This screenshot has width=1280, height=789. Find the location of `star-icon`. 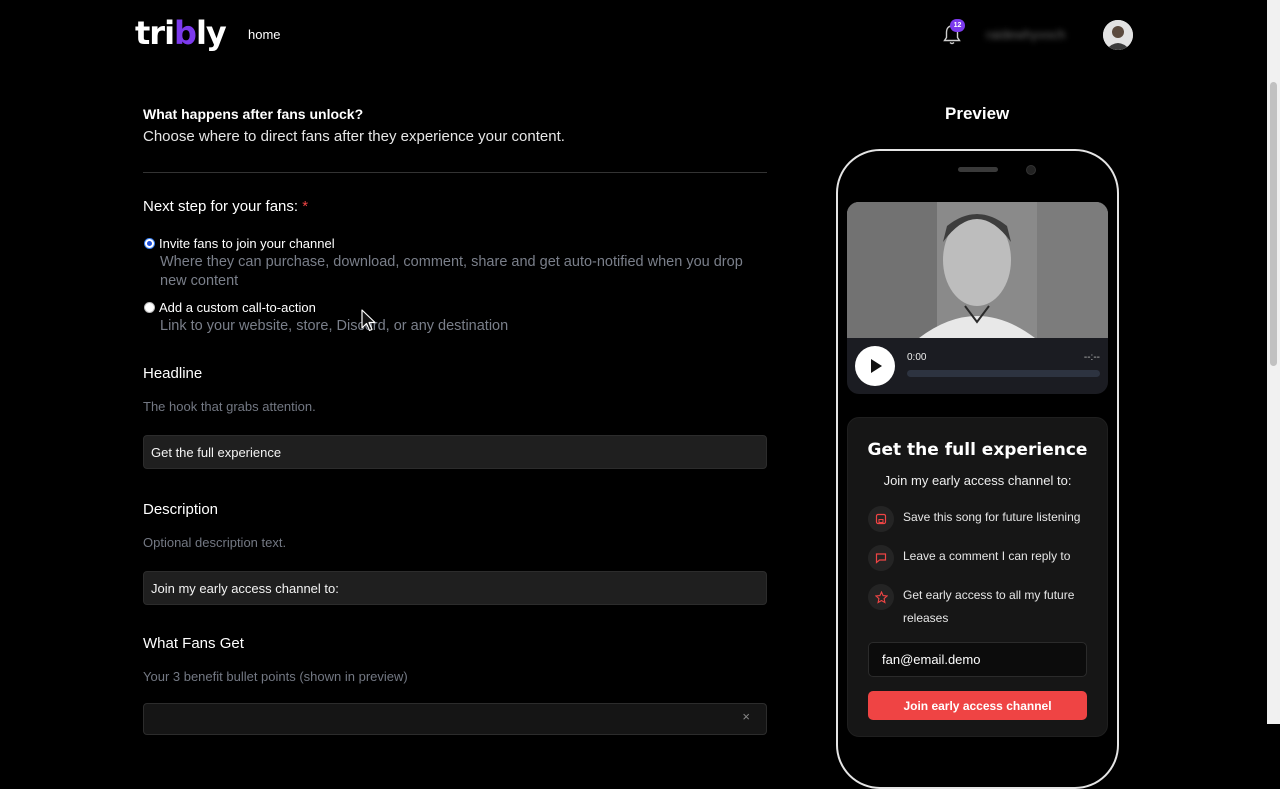

star-icon is located at coordinates (881, 597).